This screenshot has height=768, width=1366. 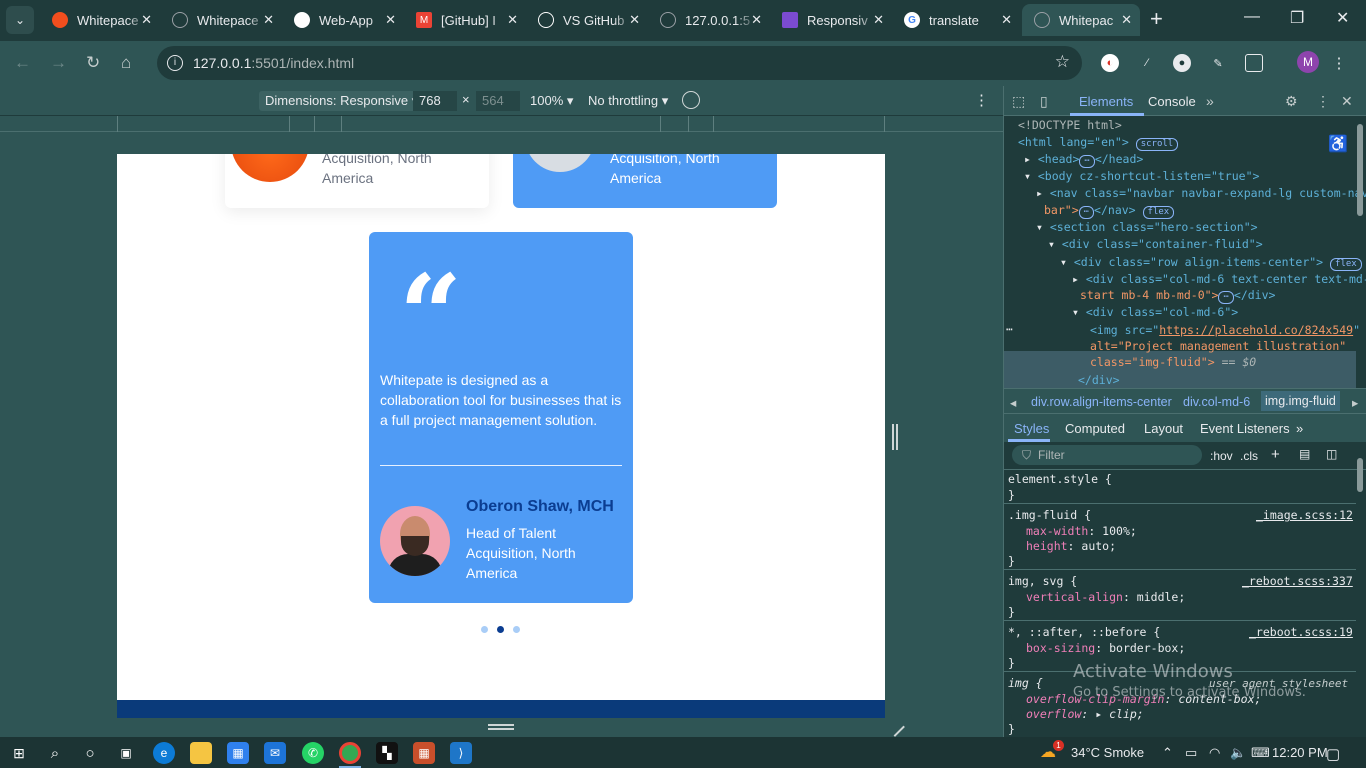 What do you see at coordinates (1182, 63) in the screenshot?
I see `extension-circle-icon: ●` at bounding box center [1182, 63].